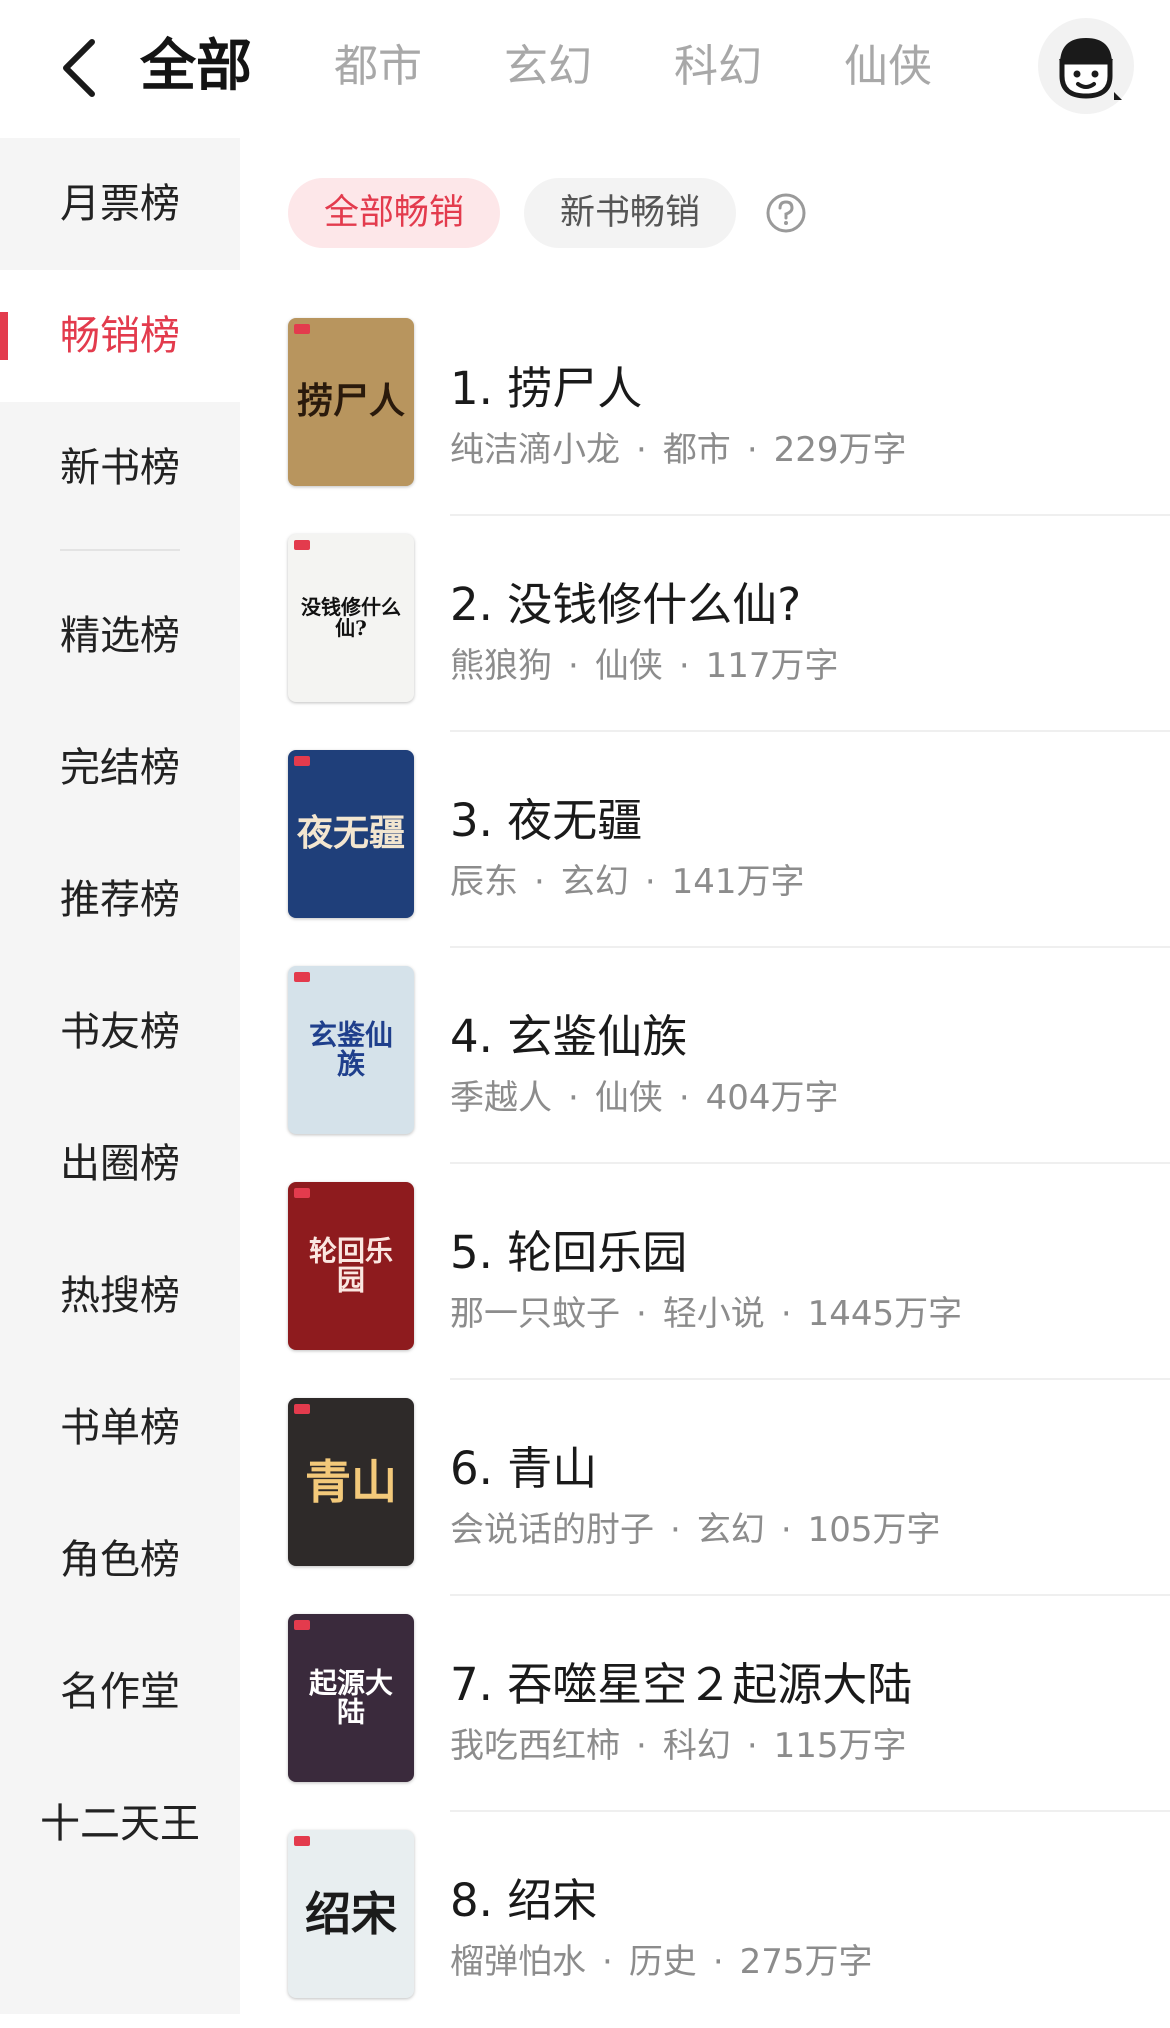  I want to click on book-title: 3. 夜无疆, so click(546, 816).